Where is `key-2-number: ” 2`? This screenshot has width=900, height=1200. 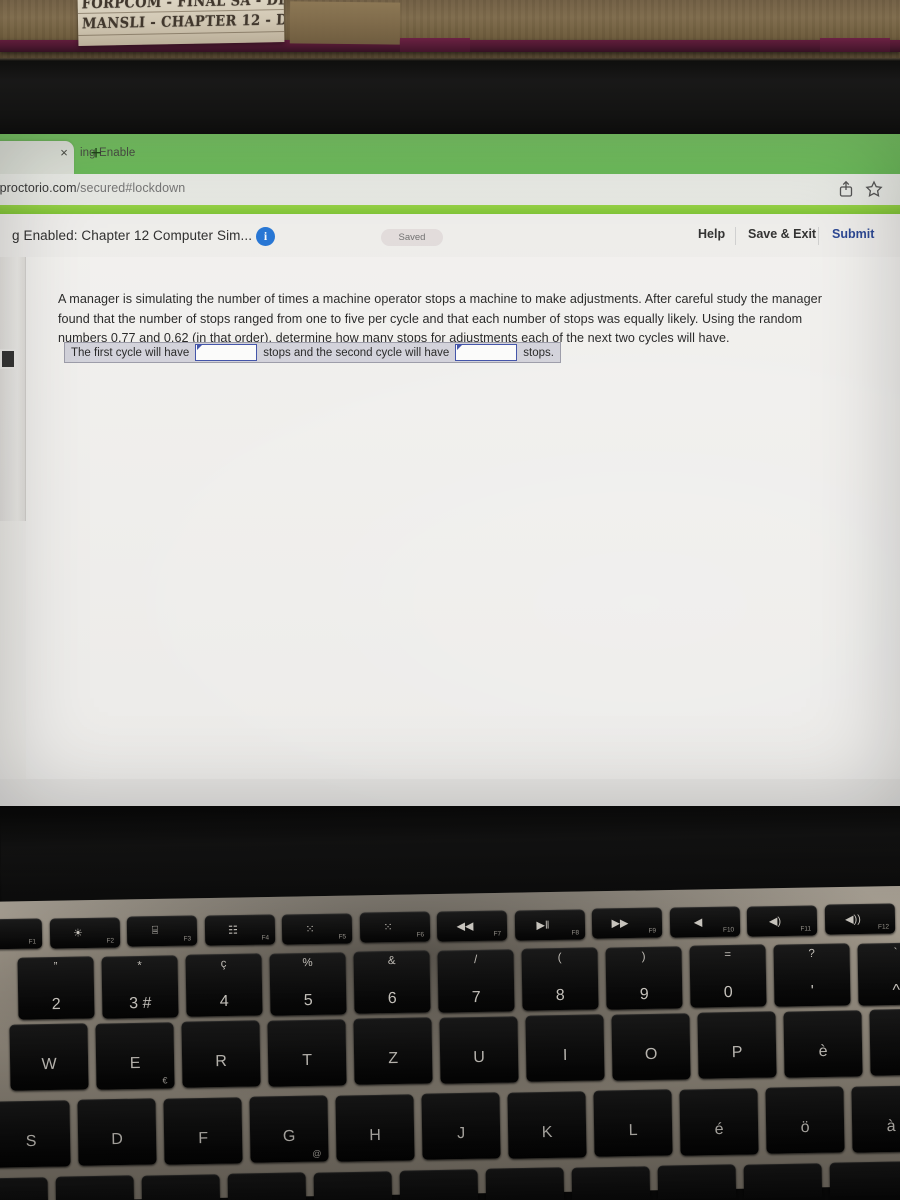 key-2-number: ” 2 is located at coordinates (56, 988).